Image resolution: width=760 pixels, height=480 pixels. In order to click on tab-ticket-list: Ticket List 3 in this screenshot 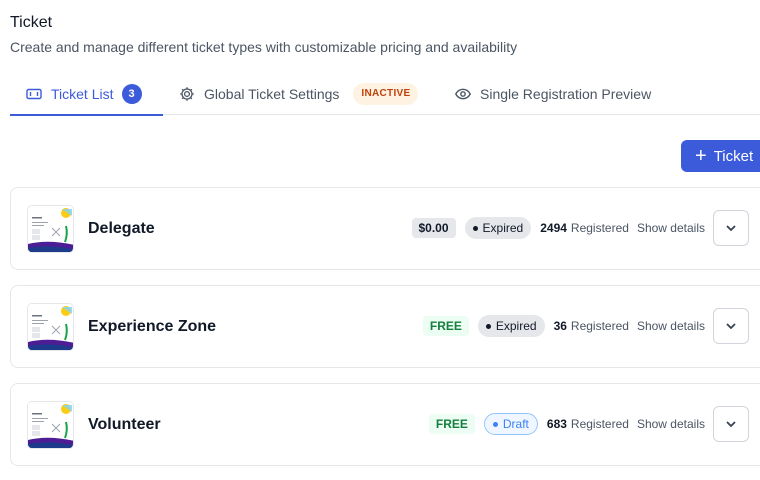, I will do `click(86, 94)`.